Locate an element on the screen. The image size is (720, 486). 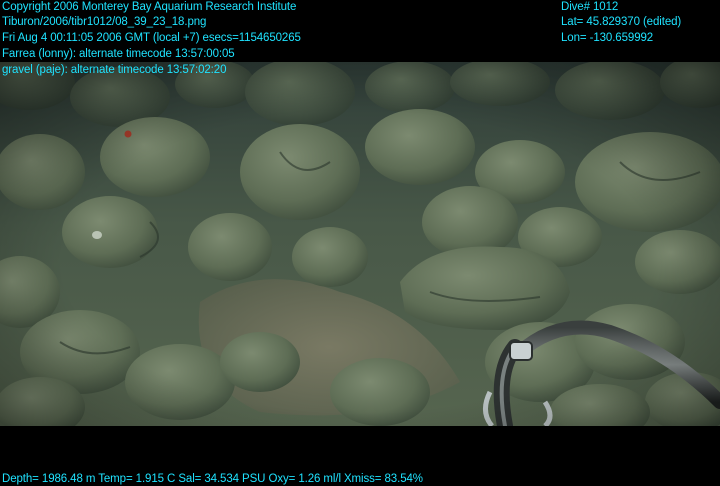
file-path-text: Tiburon/2006/tibr1012/08_39_23_18.png is located at coordinates (104, 22).